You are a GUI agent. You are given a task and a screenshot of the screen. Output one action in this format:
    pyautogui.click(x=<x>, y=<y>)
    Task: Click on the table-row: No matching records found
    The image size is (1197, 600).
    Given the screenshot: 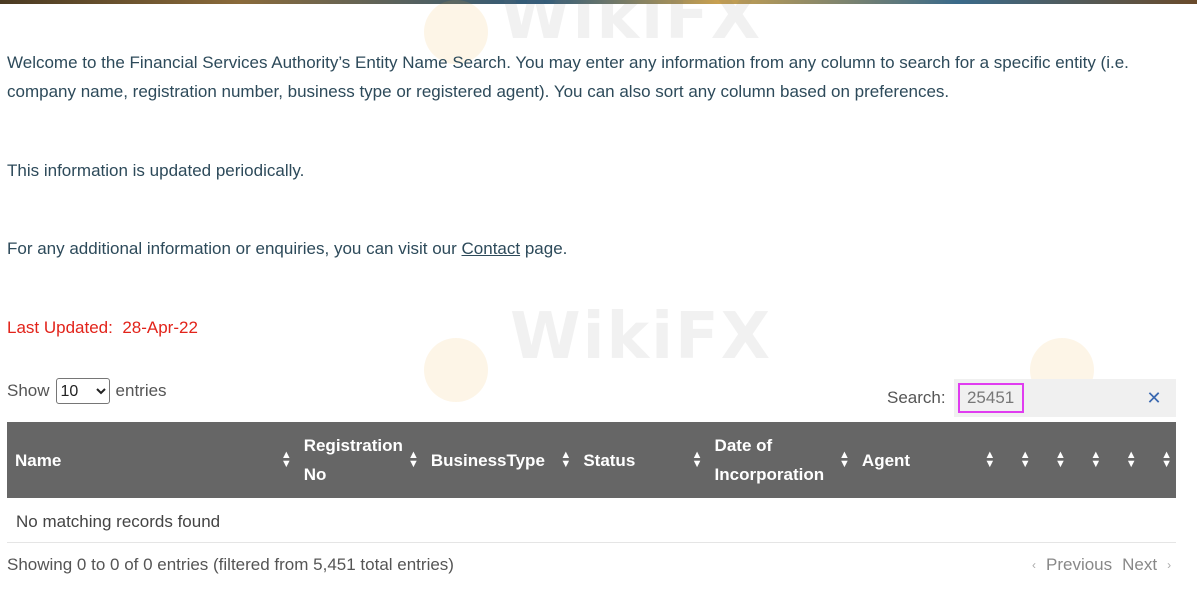 What is the action you would take?
    pyautogui.click(x=591, y=520)
    